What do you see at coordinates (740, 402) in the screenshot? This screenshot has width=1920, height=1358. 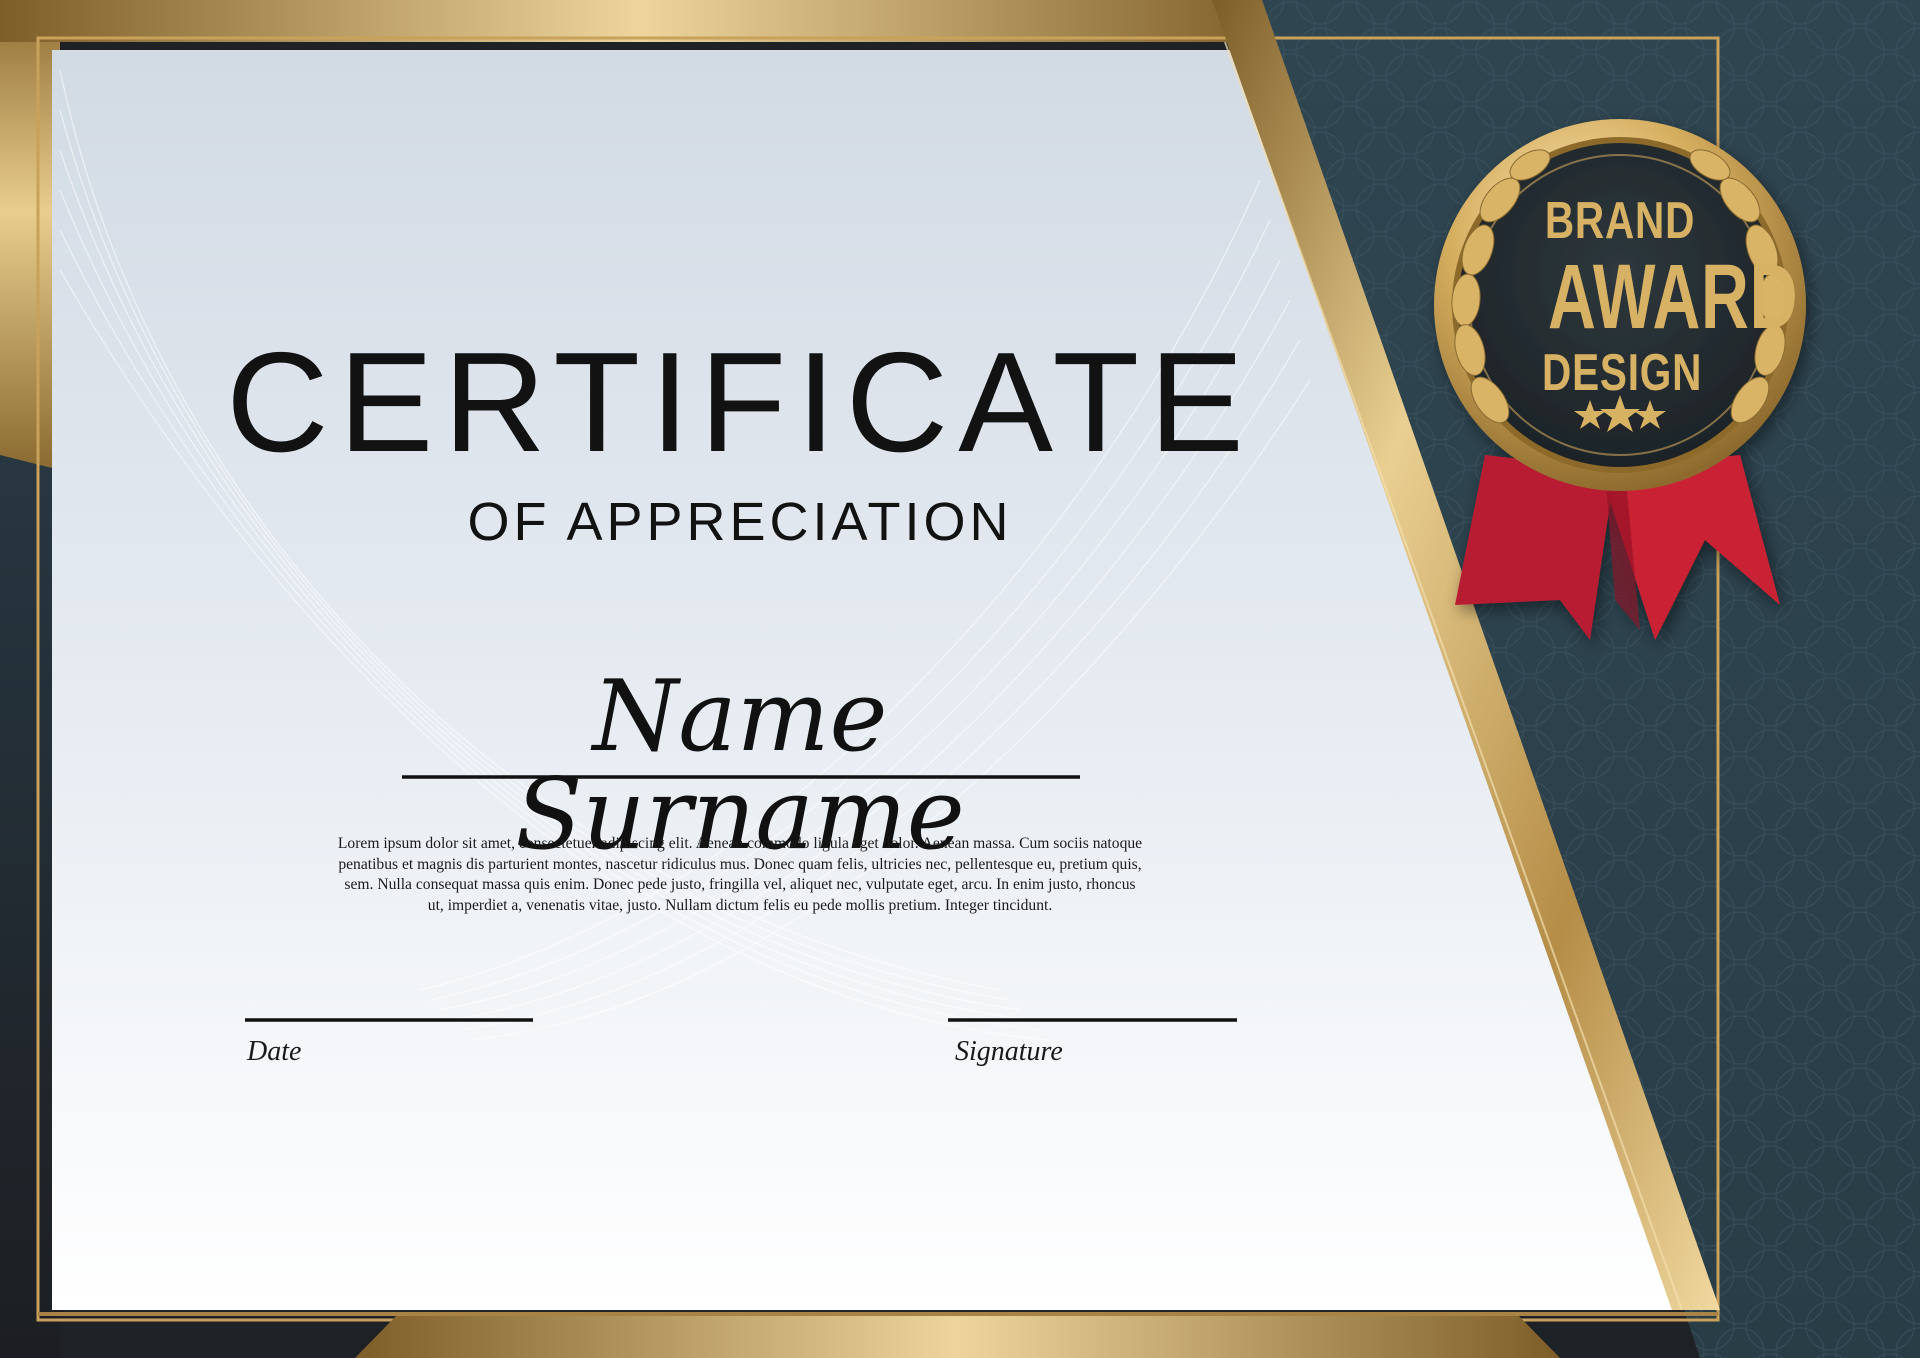 I see `certificate-title: CERTIFICATE` at bounding box center [740, 402].